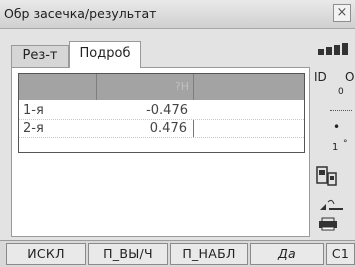  I want to click on battery-icon, so click(335, 49).